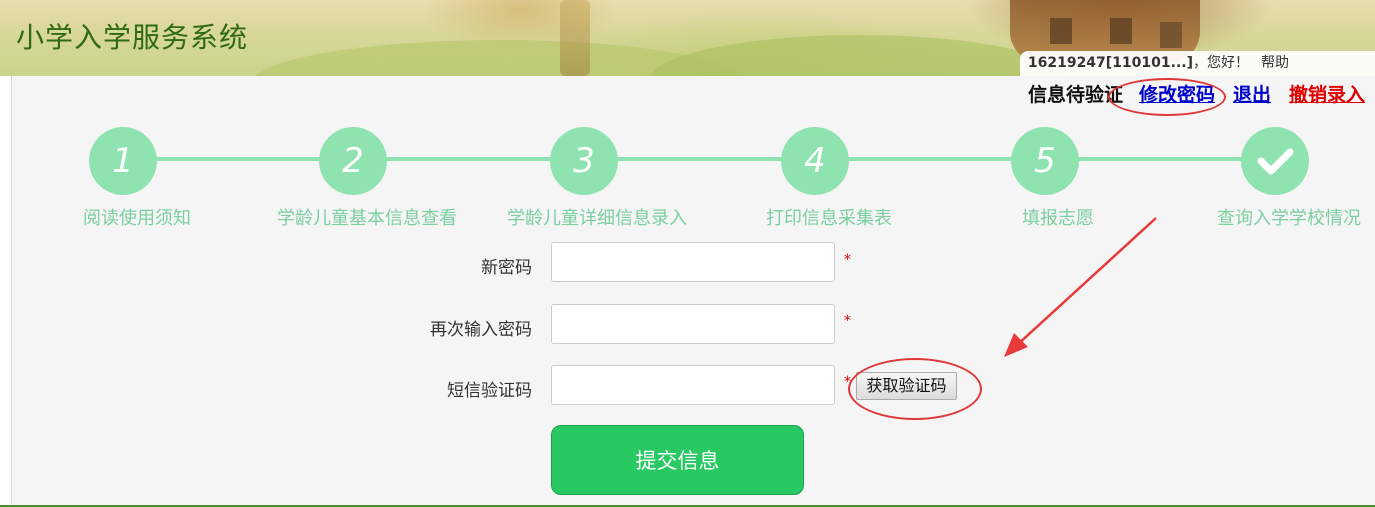  What do you see at coordinates (1080, 287) in the screenshot?
I see `annotation-arrow-icon` at bounding box center [1080, 287].